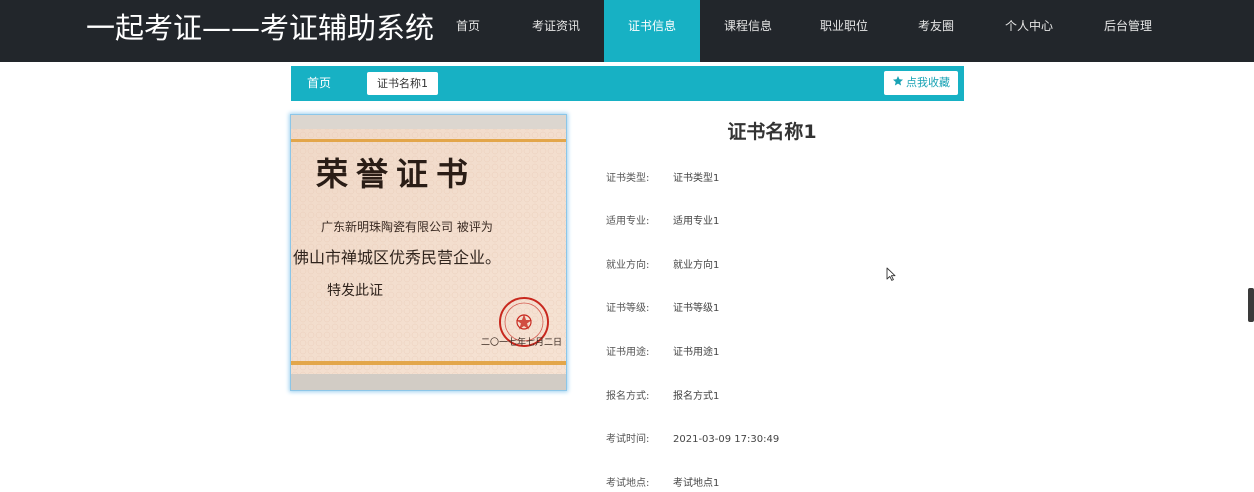  Describe the element at coordinates (319, 83) in the screenshot. I see `breadcrumb-home-link: 首页` at that location.